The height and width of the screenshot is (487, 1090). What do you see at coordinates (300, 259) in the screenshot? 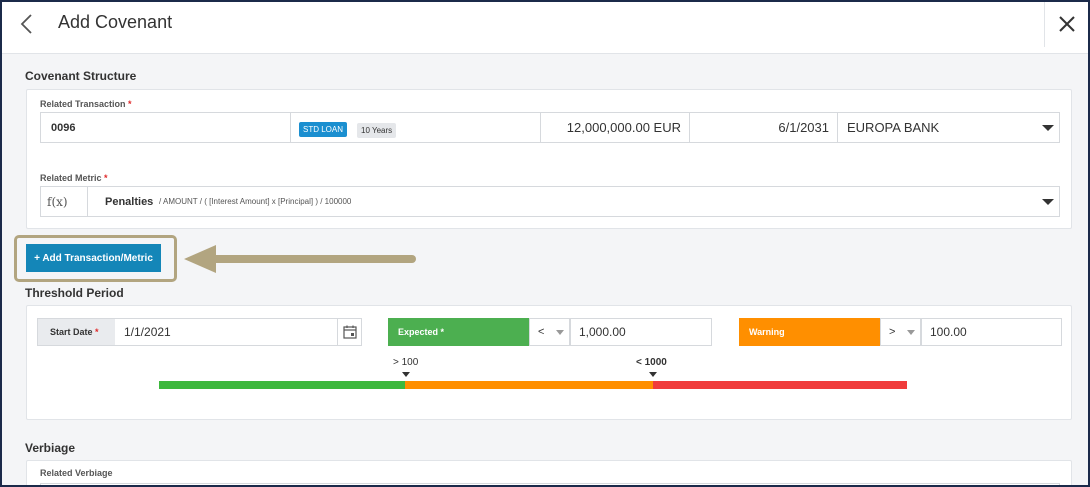
I see `annotation-arrow-icon` at bounding box center [300, 259].